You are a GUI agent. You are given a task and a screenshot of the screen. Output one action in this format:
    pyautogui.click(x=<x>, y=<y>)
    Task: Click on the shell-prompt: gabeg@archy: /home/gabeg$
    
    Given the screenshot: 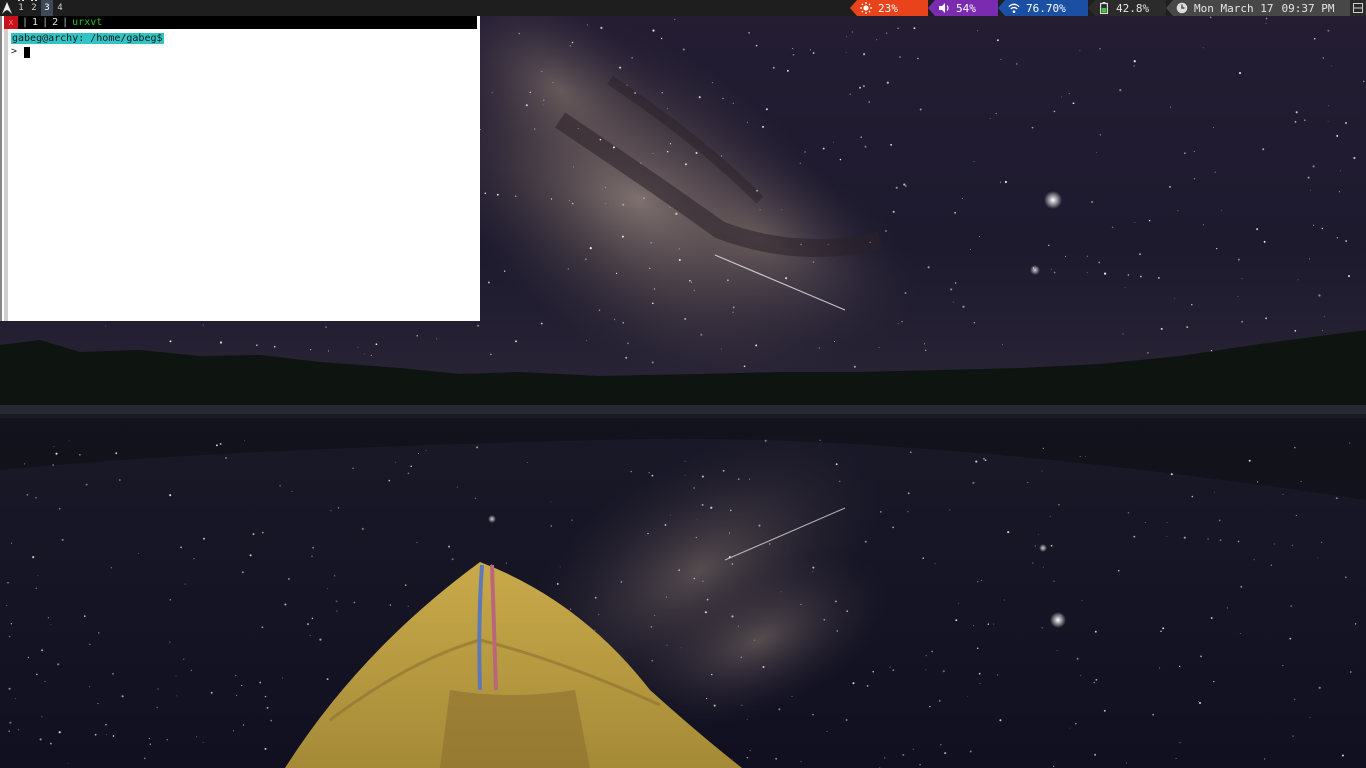 What is the action you would take?
    pyautogui.click(x=87, y=38)
    